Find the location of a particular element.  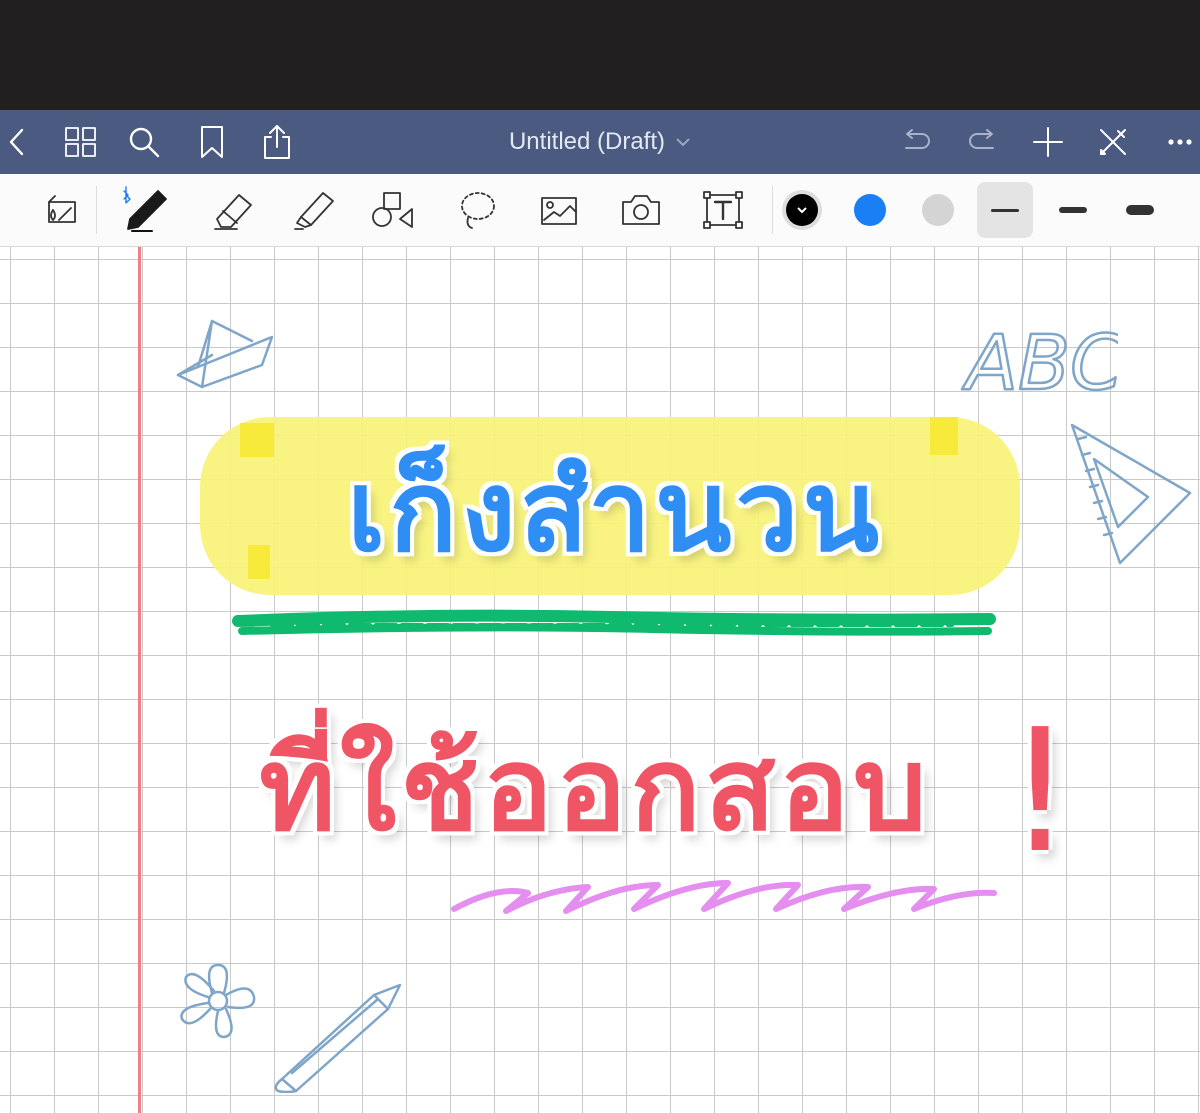

text-tool is located at coordinates (723, 210).